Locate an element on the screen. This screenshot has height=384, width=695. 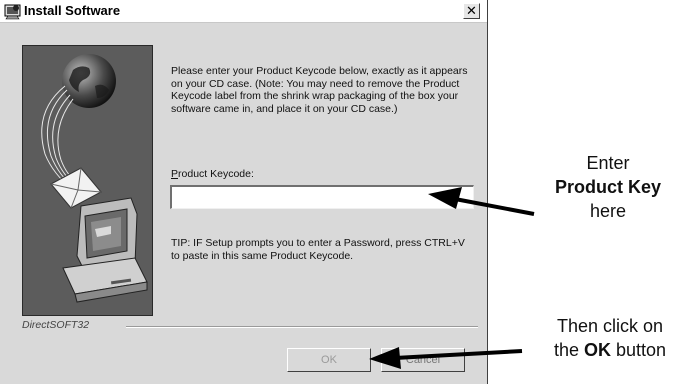
product-keycode-label: Product Keycode: is located at coordinates (212, 174).